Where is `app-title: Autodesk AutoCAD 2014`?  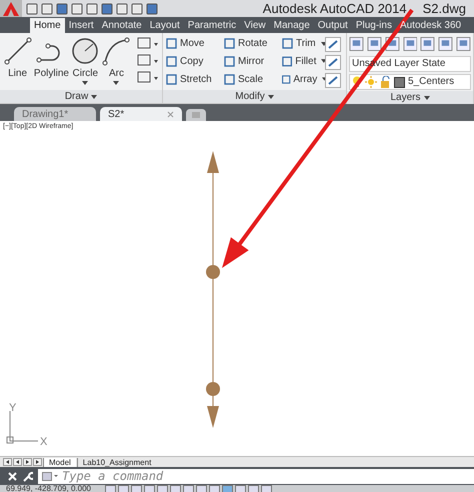
app-title: Autodesk AutoCAD 2014 is located at coordinates (334, 8).